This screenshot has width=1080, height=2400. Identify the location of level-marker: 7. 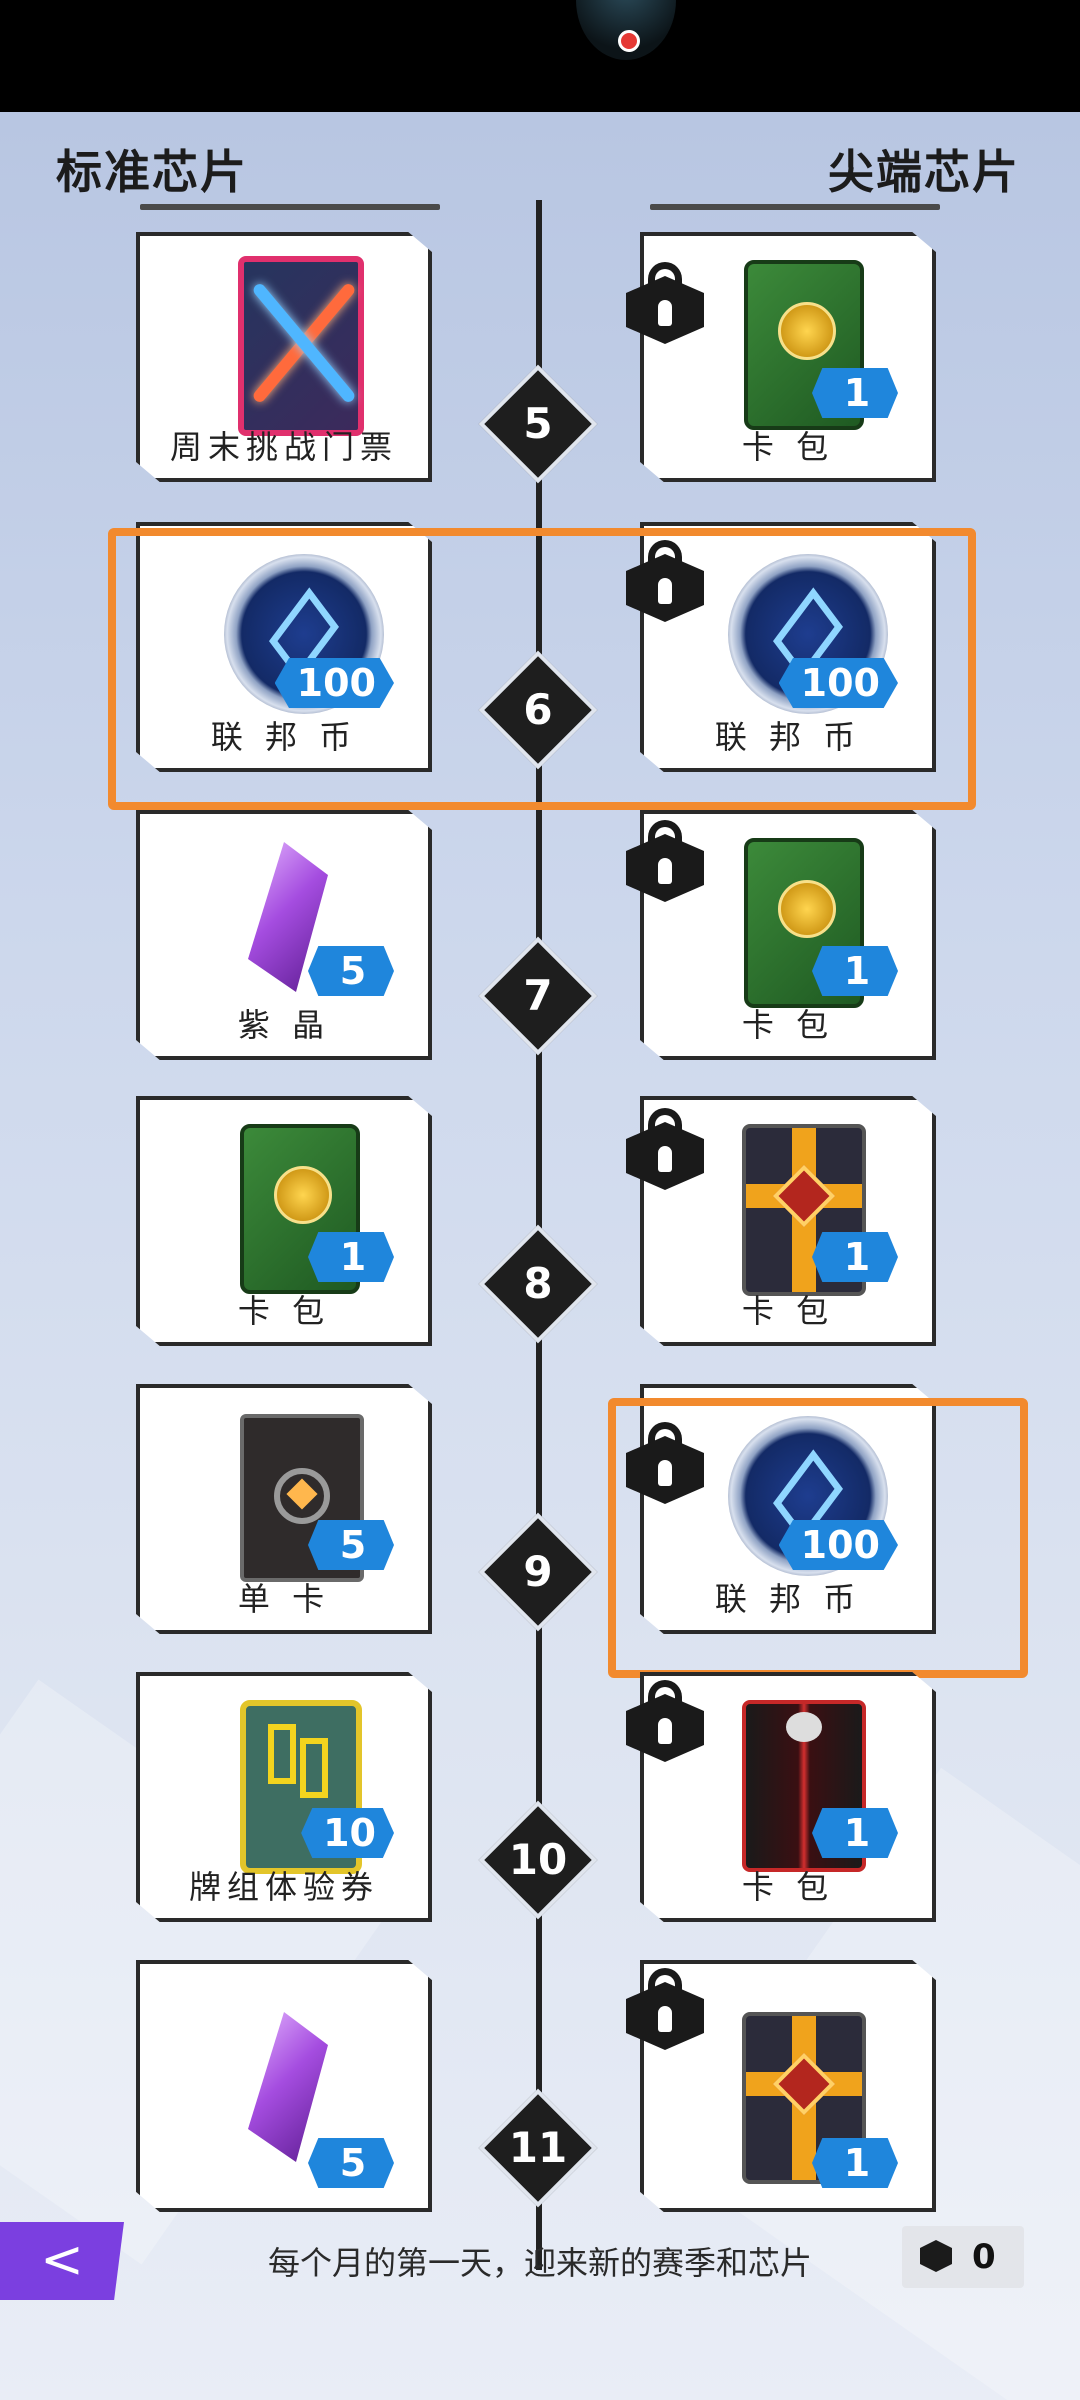
(538, 996).